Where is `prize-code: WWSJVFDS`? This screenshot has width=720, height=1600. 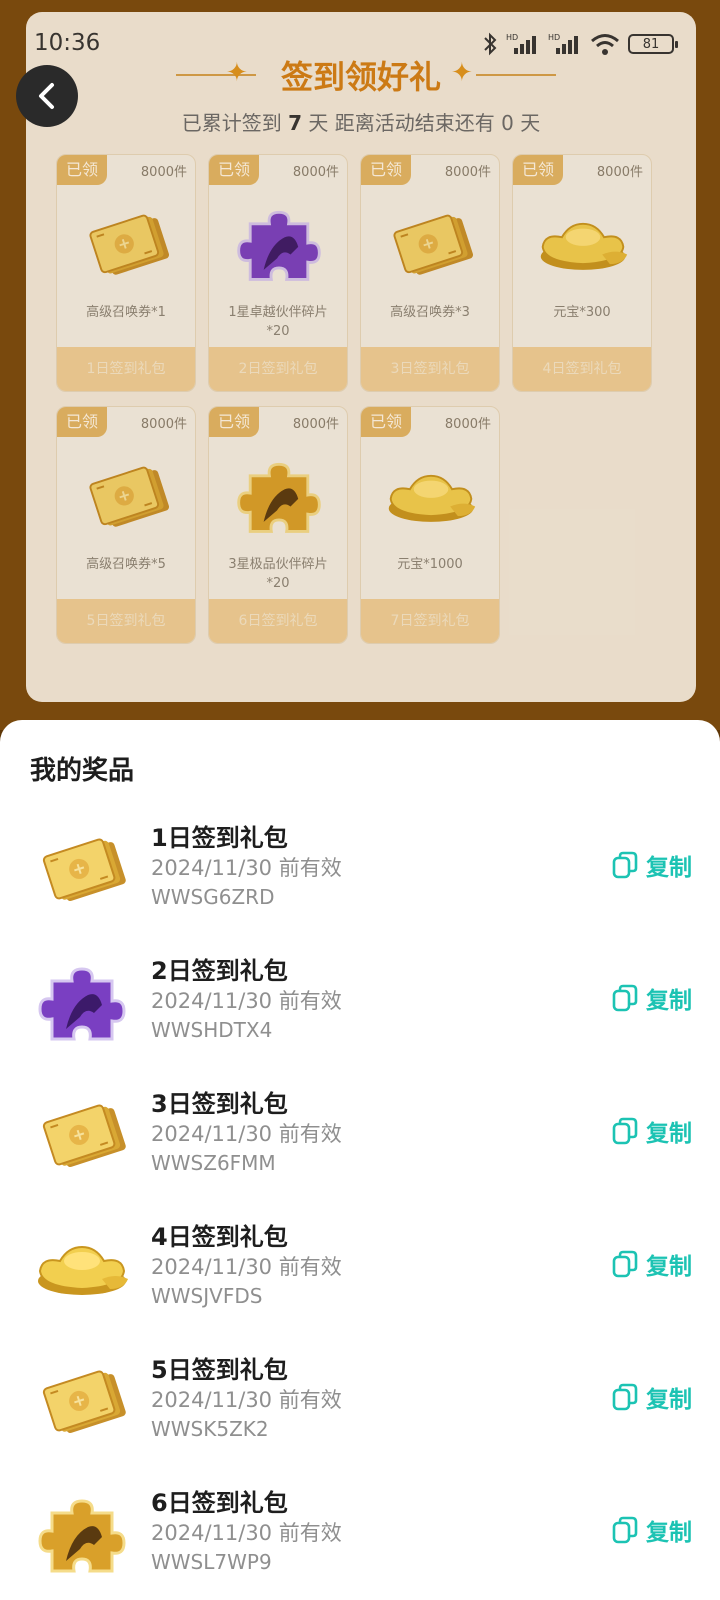
prize-code: WWSJVFDS is located at coordinates (207, 1296).